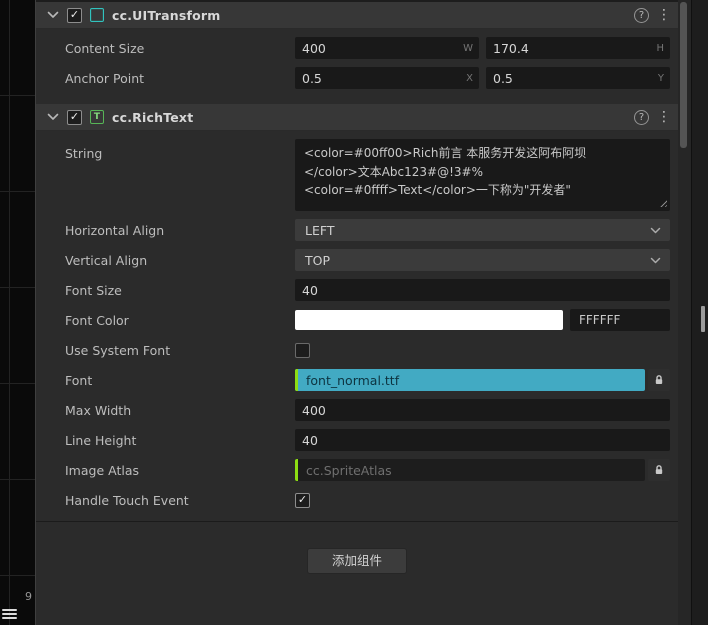 This screenshot has height=625, width=708. What do you see at coordinates (93, 290) in the screenshot?
I see `property-label: Font Size` at bounding box center [93, 290].